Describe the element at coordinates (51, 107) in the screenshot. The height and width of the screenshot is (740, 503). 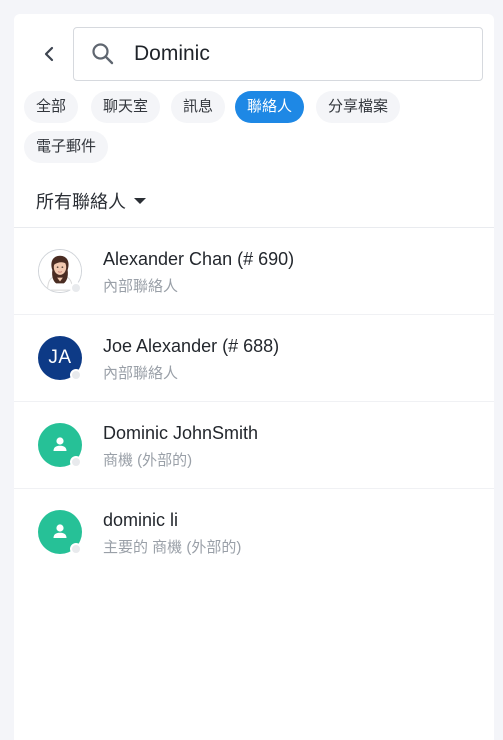
I see `filter-chip-all: 全部` at that location.